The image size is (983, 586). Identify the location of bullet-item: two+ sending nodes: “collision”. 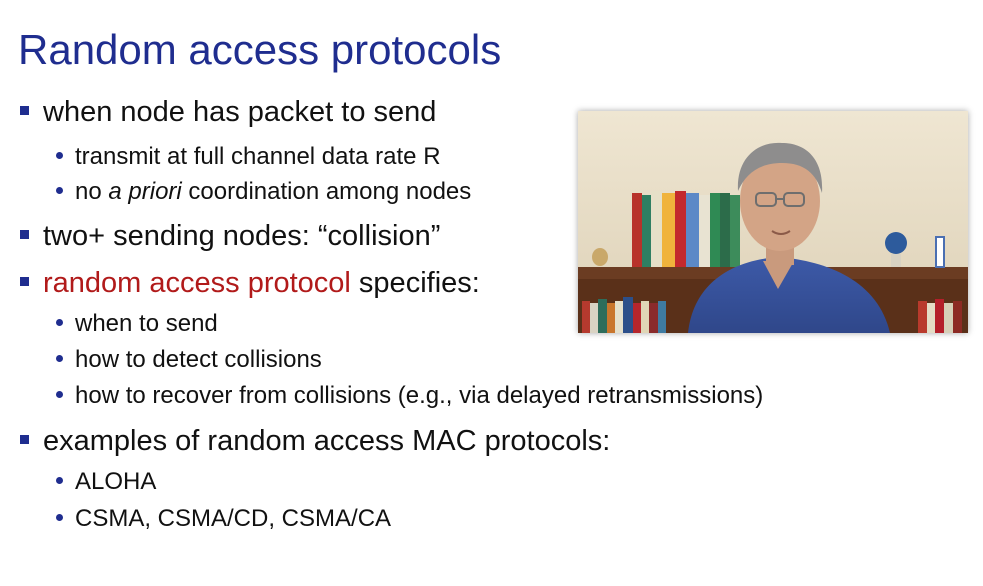
(230, 236).